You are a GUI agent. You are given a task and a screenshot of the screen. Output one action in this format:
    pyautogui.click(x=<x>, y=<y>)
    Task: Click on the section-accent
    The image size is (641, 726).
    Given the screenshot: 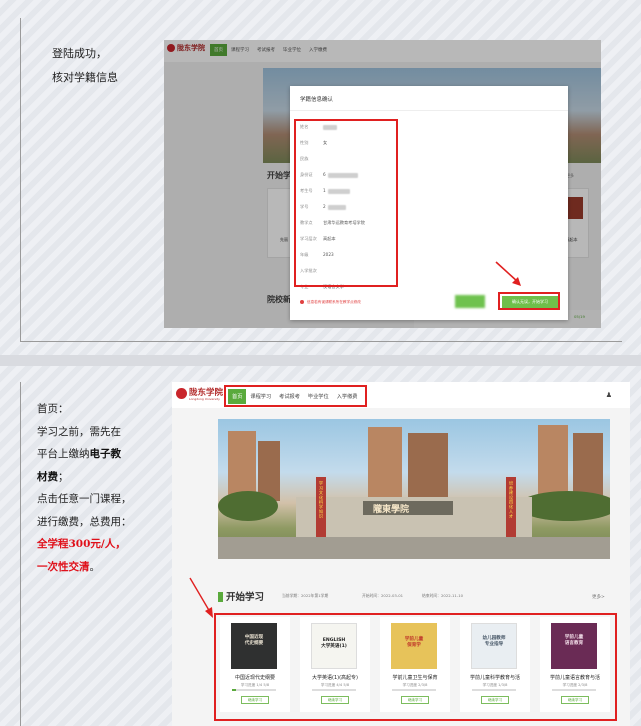 What is the action you would take?
    pyautogui.click(x=220, y=597)
    